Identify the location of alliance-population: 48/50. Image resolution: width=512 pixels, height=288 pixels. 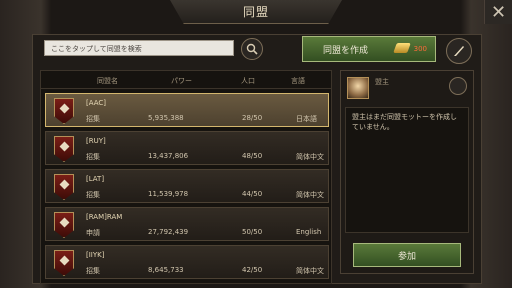
(252, 156).